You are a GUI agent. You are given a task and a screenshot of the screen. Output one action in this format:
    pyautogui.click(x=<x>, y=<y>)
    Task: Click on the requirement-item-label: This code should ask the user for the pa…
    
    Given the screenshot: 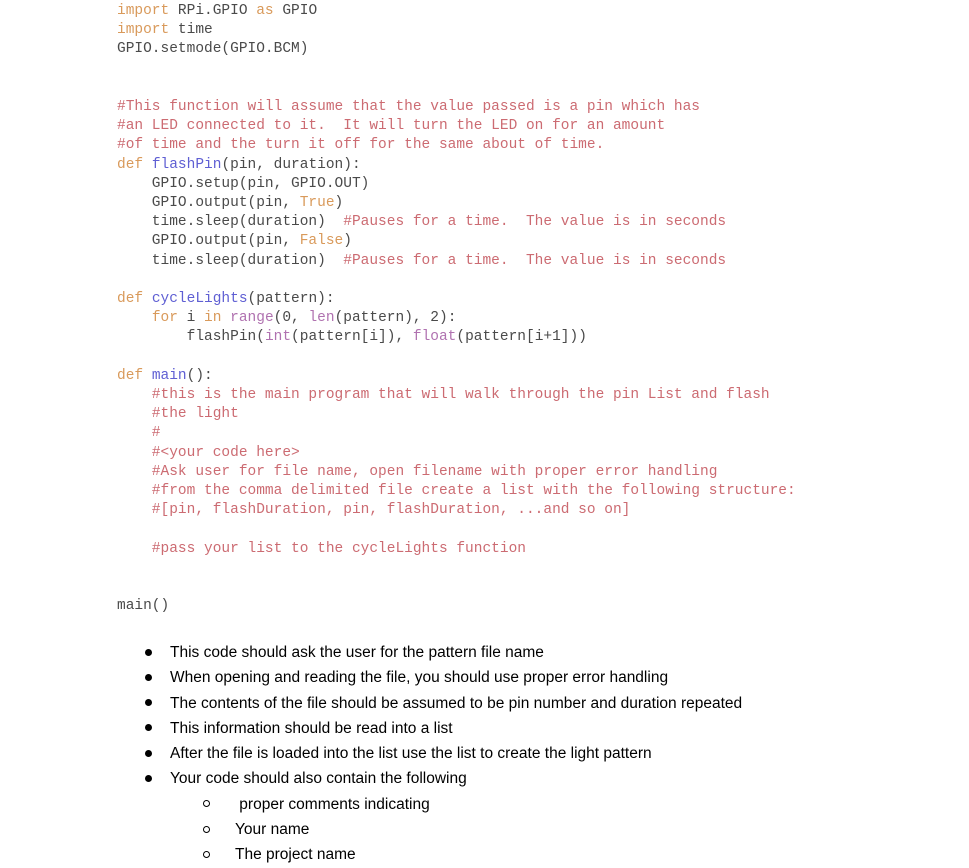 What is the action you would take?
    pyautogui.click(x=357, y=652)
    